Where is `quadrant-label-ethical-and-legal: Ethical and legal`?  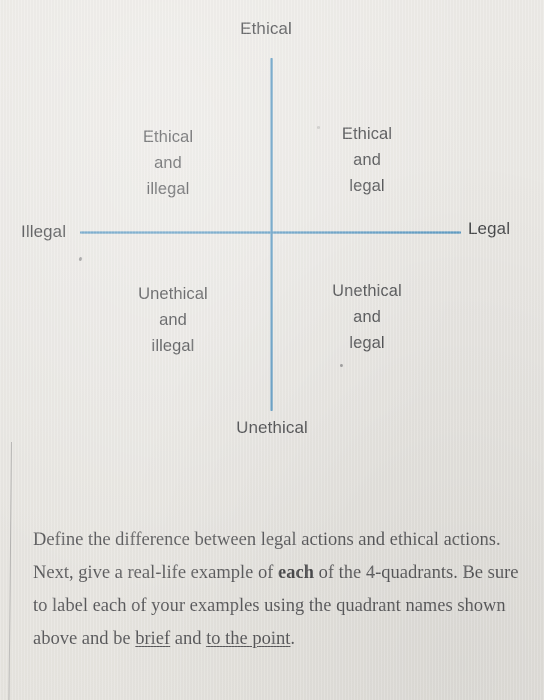 quadrant-label-ethical-and-legal: Ethical and legal is located at coordinates (367, 160).